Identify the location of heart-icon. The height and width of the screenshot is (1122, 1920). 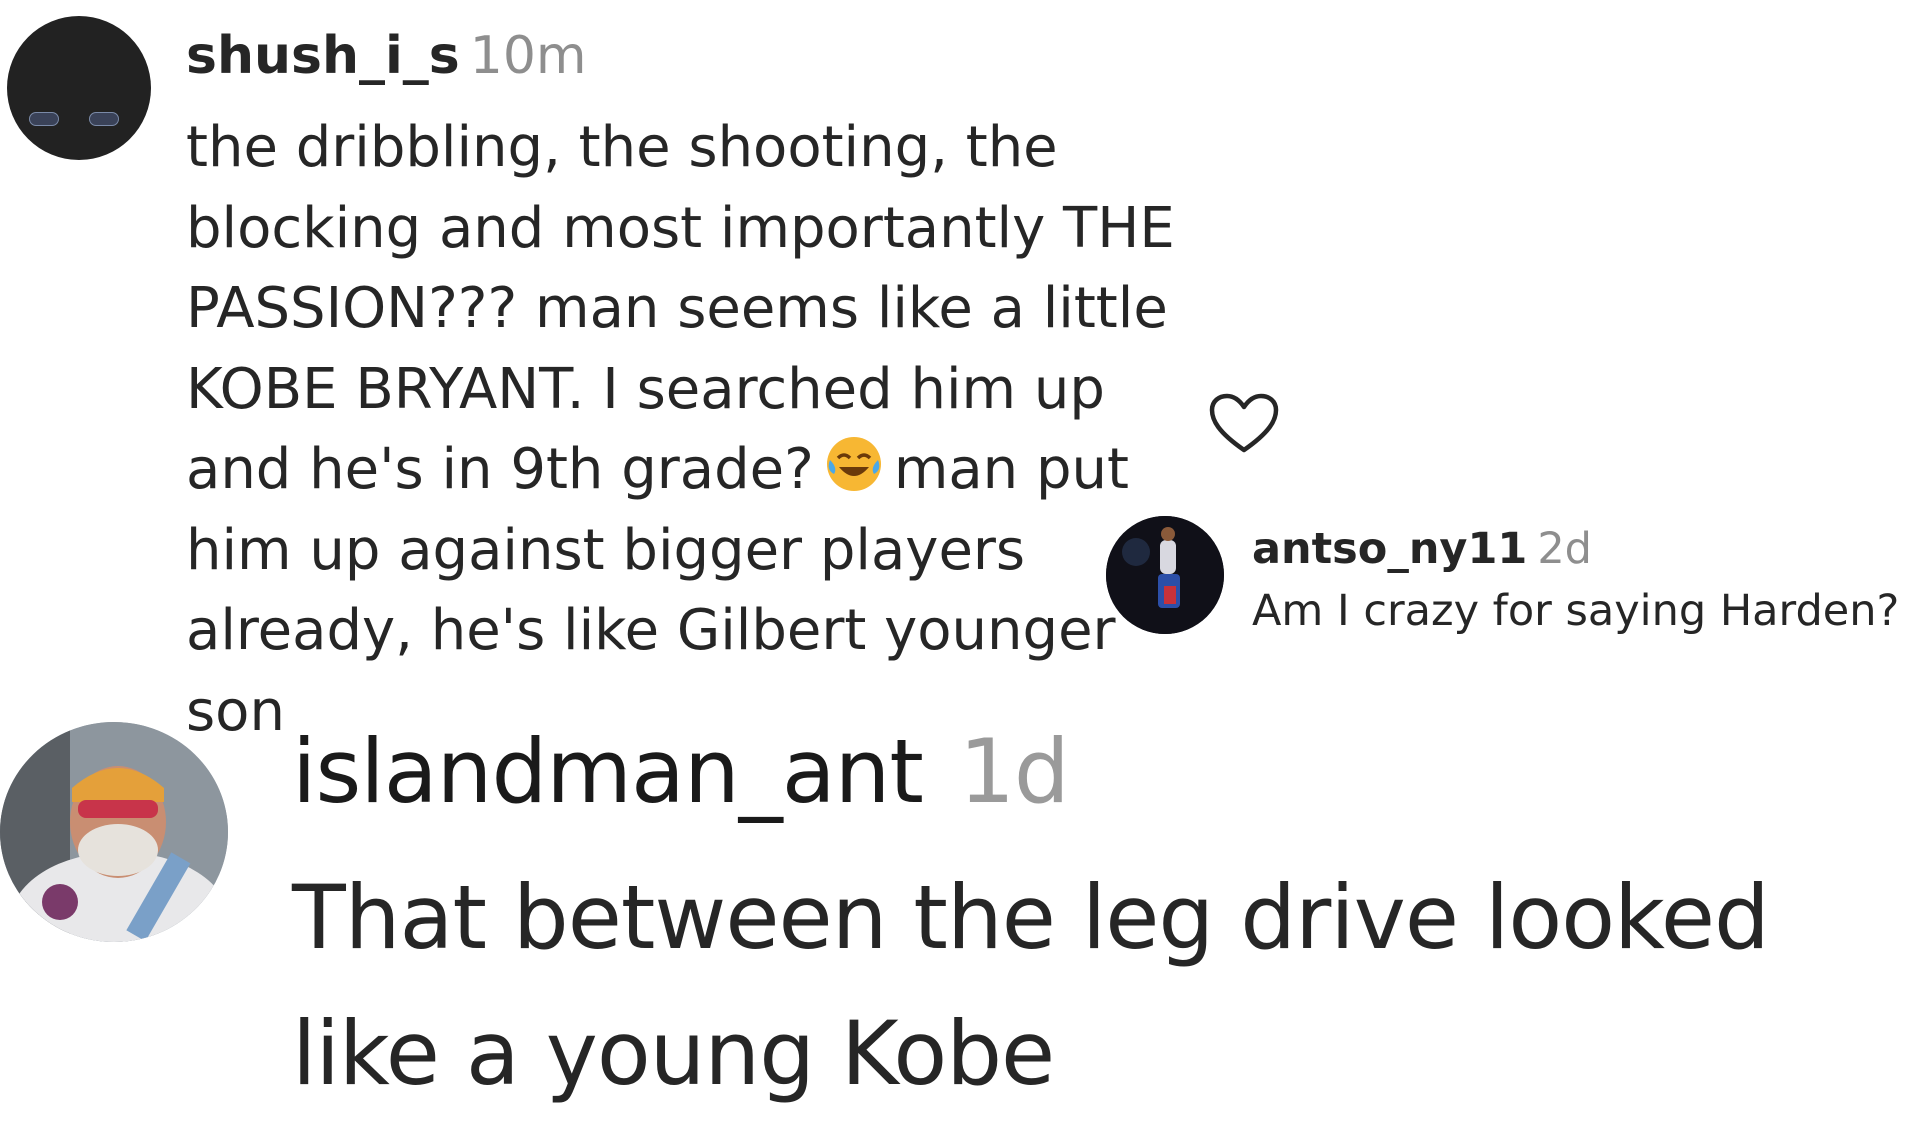
(1244, 424).